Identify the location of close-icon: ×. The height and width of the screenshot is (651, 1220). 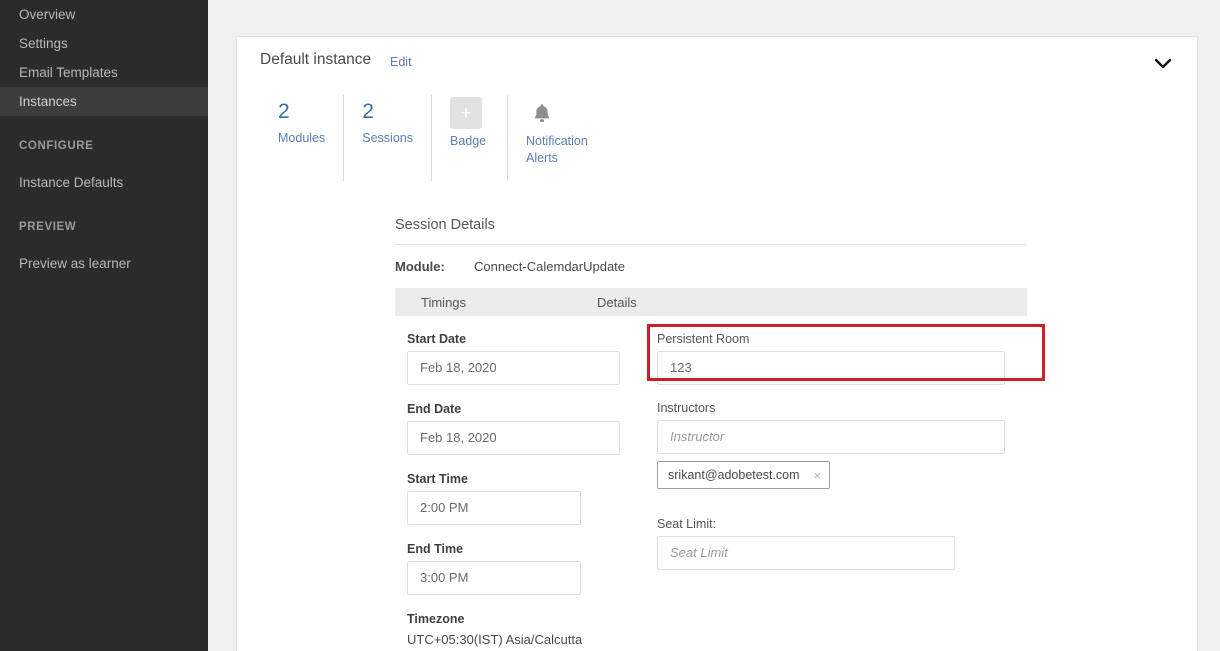
(818, 475).